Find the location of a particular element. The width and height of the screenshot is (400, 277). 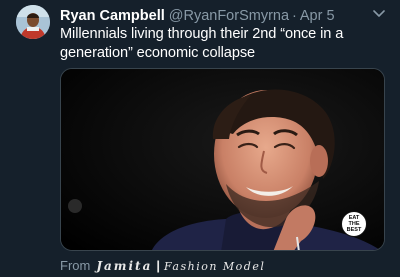

avatar is located at coordinates (33, 22).